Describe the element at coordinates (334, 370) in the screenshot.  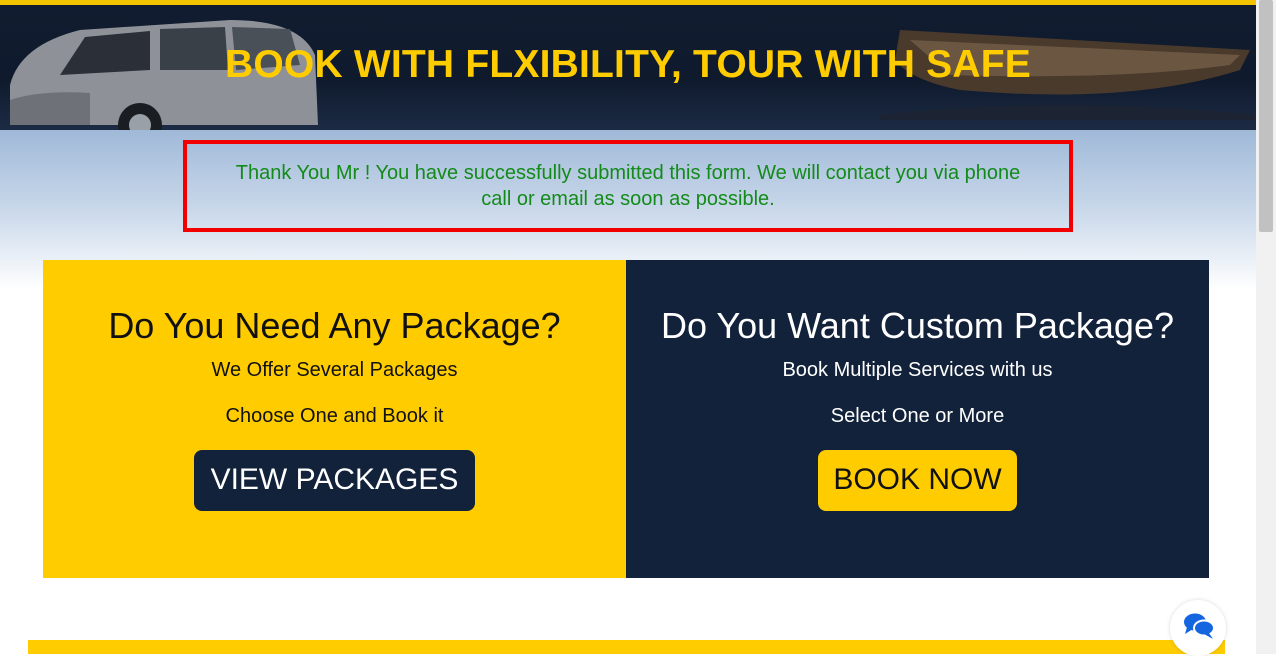
I see `packages-subtitle: We Offer Several Packages` at that location.